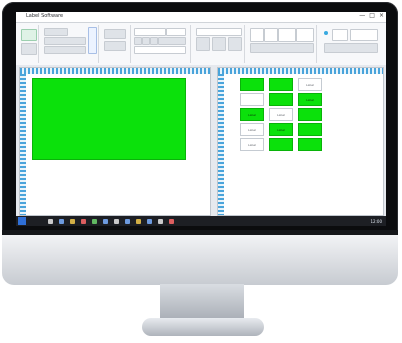 The height and width of the screenshot is (343, 402). Describe the element at coordinates (109, 119) in the screenshot. I see `label-shape` at that location.